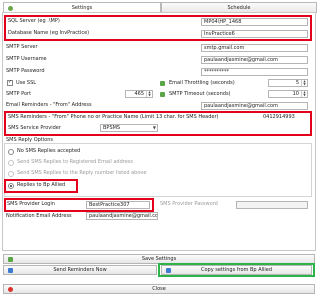  Describe the element at coordinates (297, 83) in the screenshot. I see `email-throttling-value: 5` at that location.